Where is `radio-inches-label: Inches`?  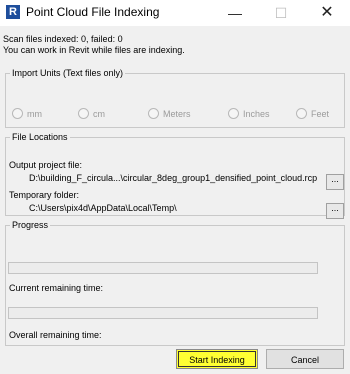 radio-inches-label: Inches is located at coordinates (256, 114).